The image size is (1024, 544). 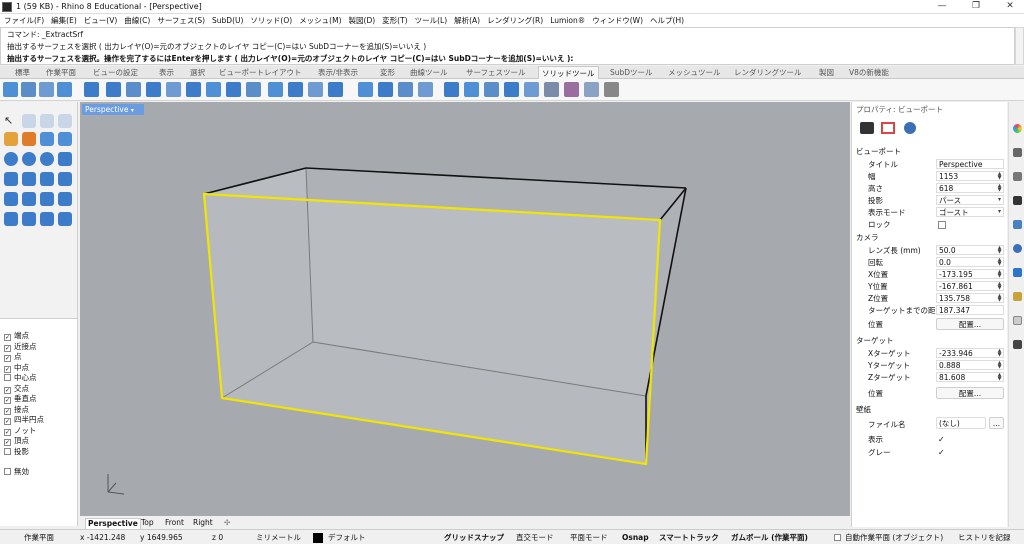 What do you see at coordinates (11, 179) in the screenshot?
I see `cone-icon` at bounding box center [11, 179].